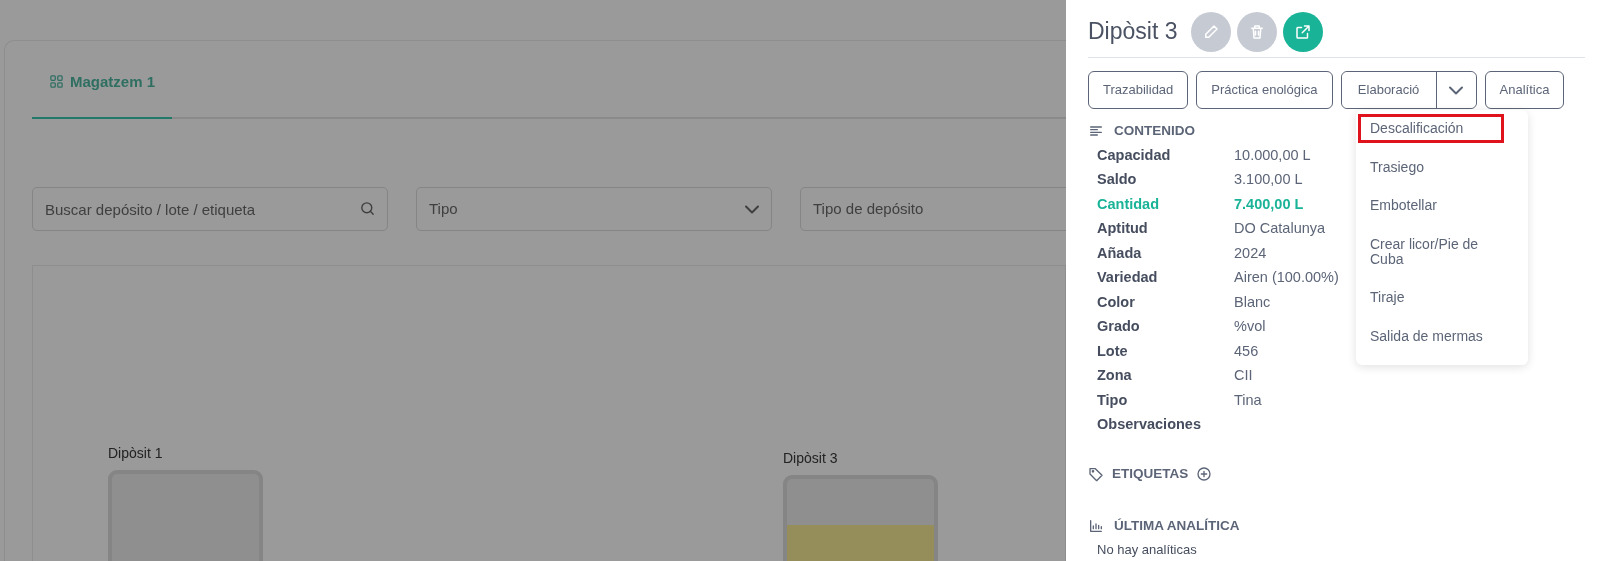  Describe the element at coordinates (1250, 253) in the screenshot. I see `field-value: 2024` at that location.